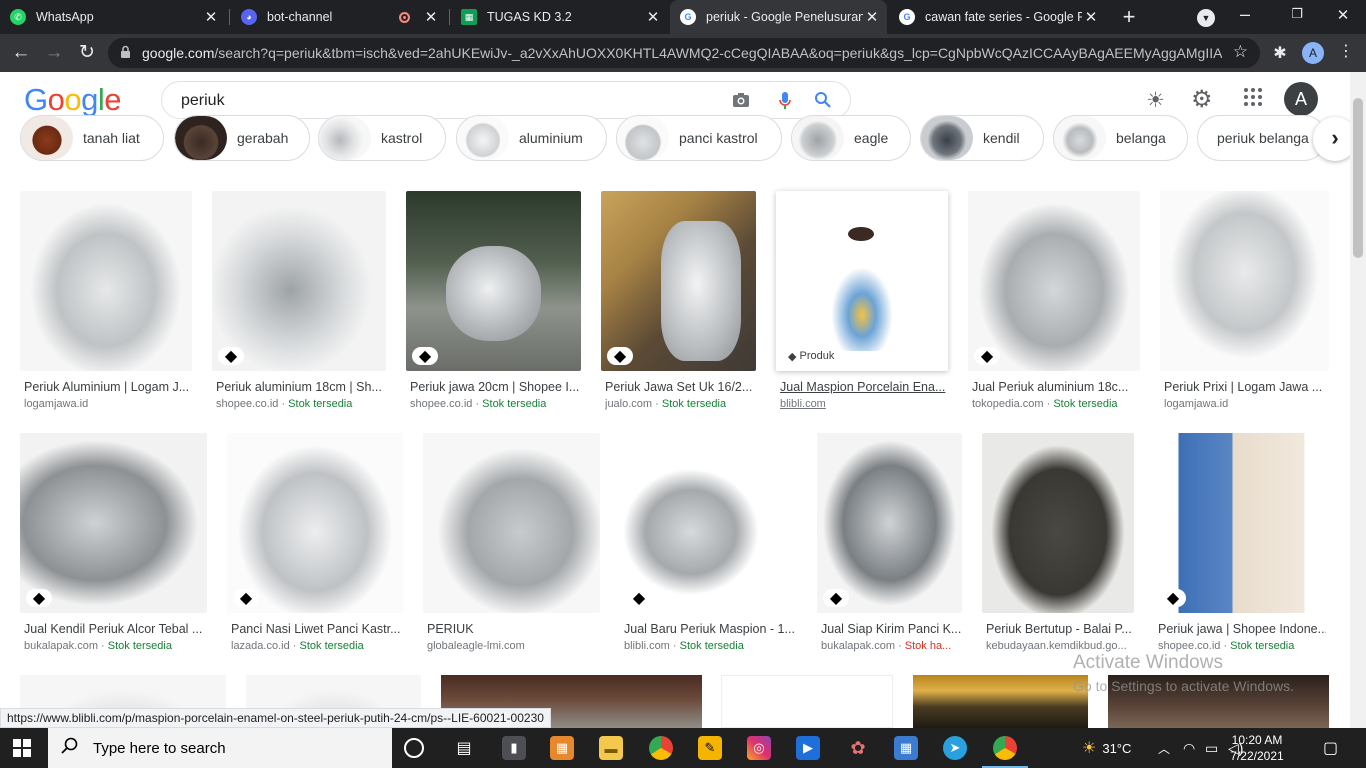 This screenshot has height=768, width=1366. What do you see at coordinates (1005, 748) in the screenshot?
I see `chrome-active-icon` at bounding box center [1005, 748].